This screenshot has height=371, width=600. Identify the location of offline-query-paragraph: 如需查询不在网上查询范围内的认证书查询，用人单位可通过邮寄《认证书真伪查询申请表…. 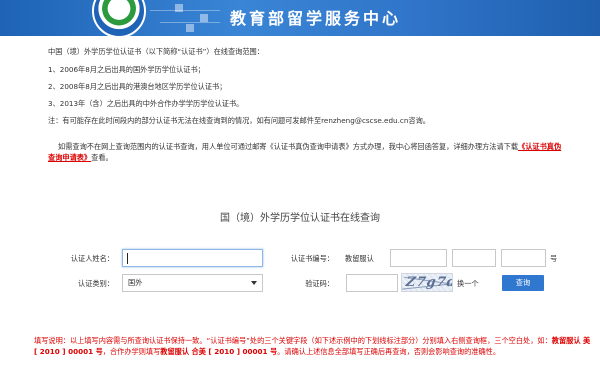
(308, 152).